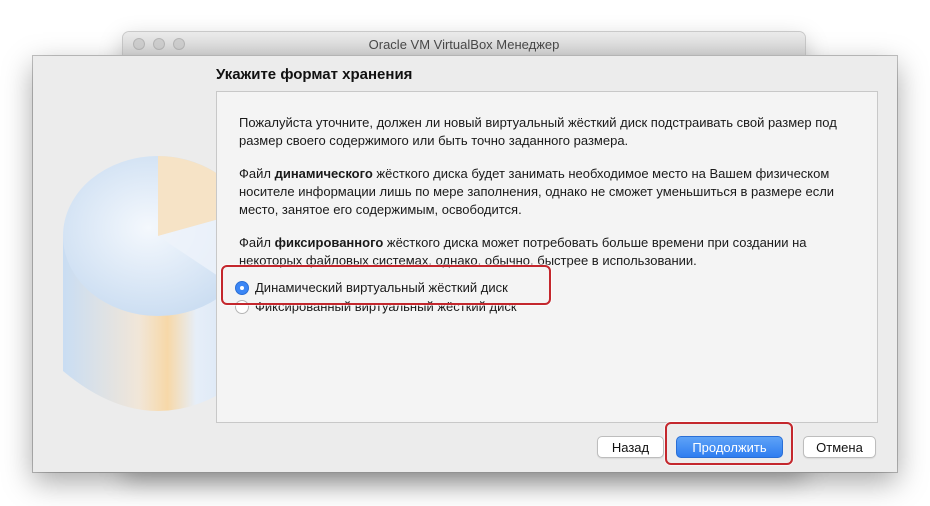 The height and width of the screenshot is (506, 930). What do you see at coordinates (257, 242) in the screenshot?
I see `fixed-desc-prefix: Файл` at bounding box center [257, 242].